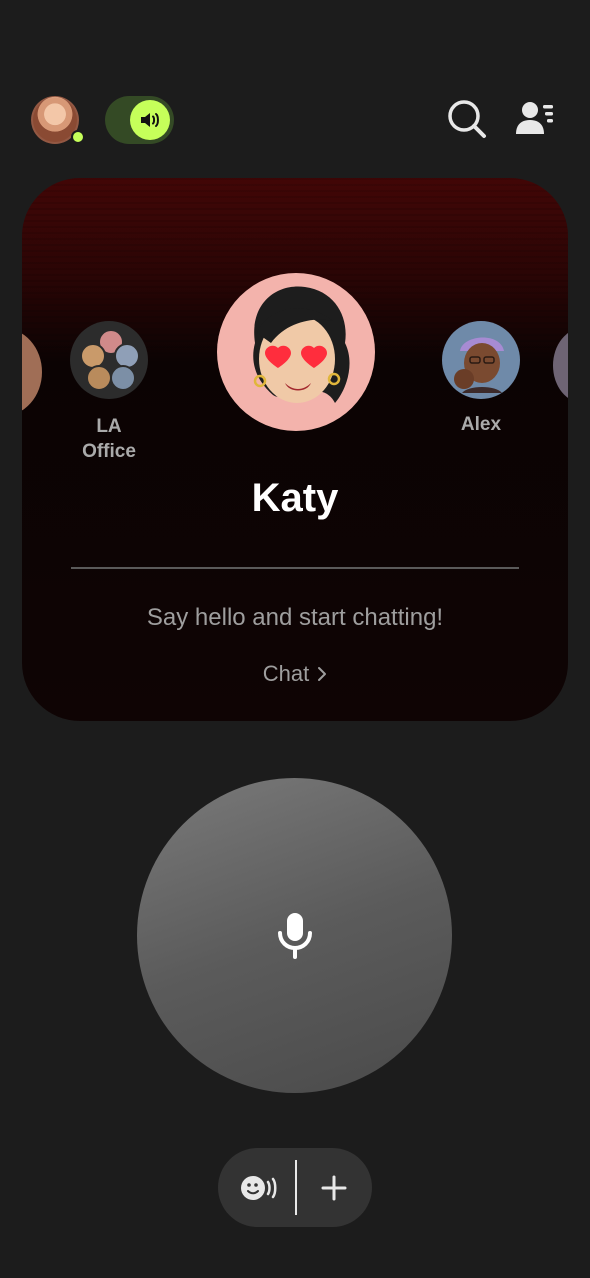 The image size is (590, 1278). Describe the element at coordinates (109, 360) in the screenshot. I see `group-avatar-la-office` at that location.